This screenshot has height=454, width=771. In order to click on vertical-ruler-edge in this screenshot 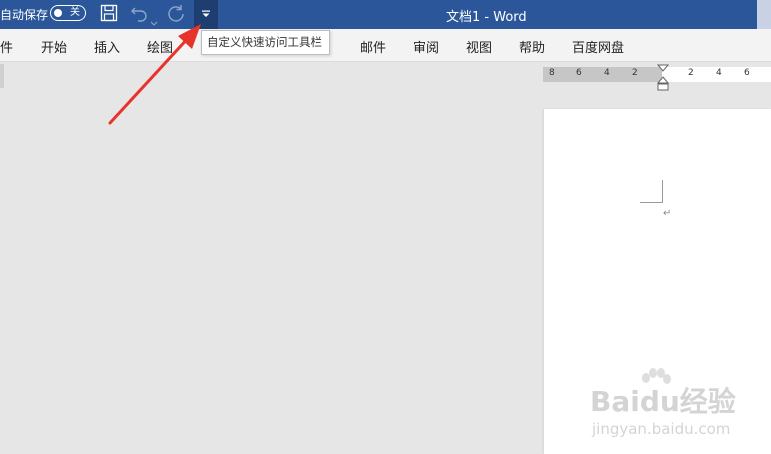, I will do `click(2, 76)`.